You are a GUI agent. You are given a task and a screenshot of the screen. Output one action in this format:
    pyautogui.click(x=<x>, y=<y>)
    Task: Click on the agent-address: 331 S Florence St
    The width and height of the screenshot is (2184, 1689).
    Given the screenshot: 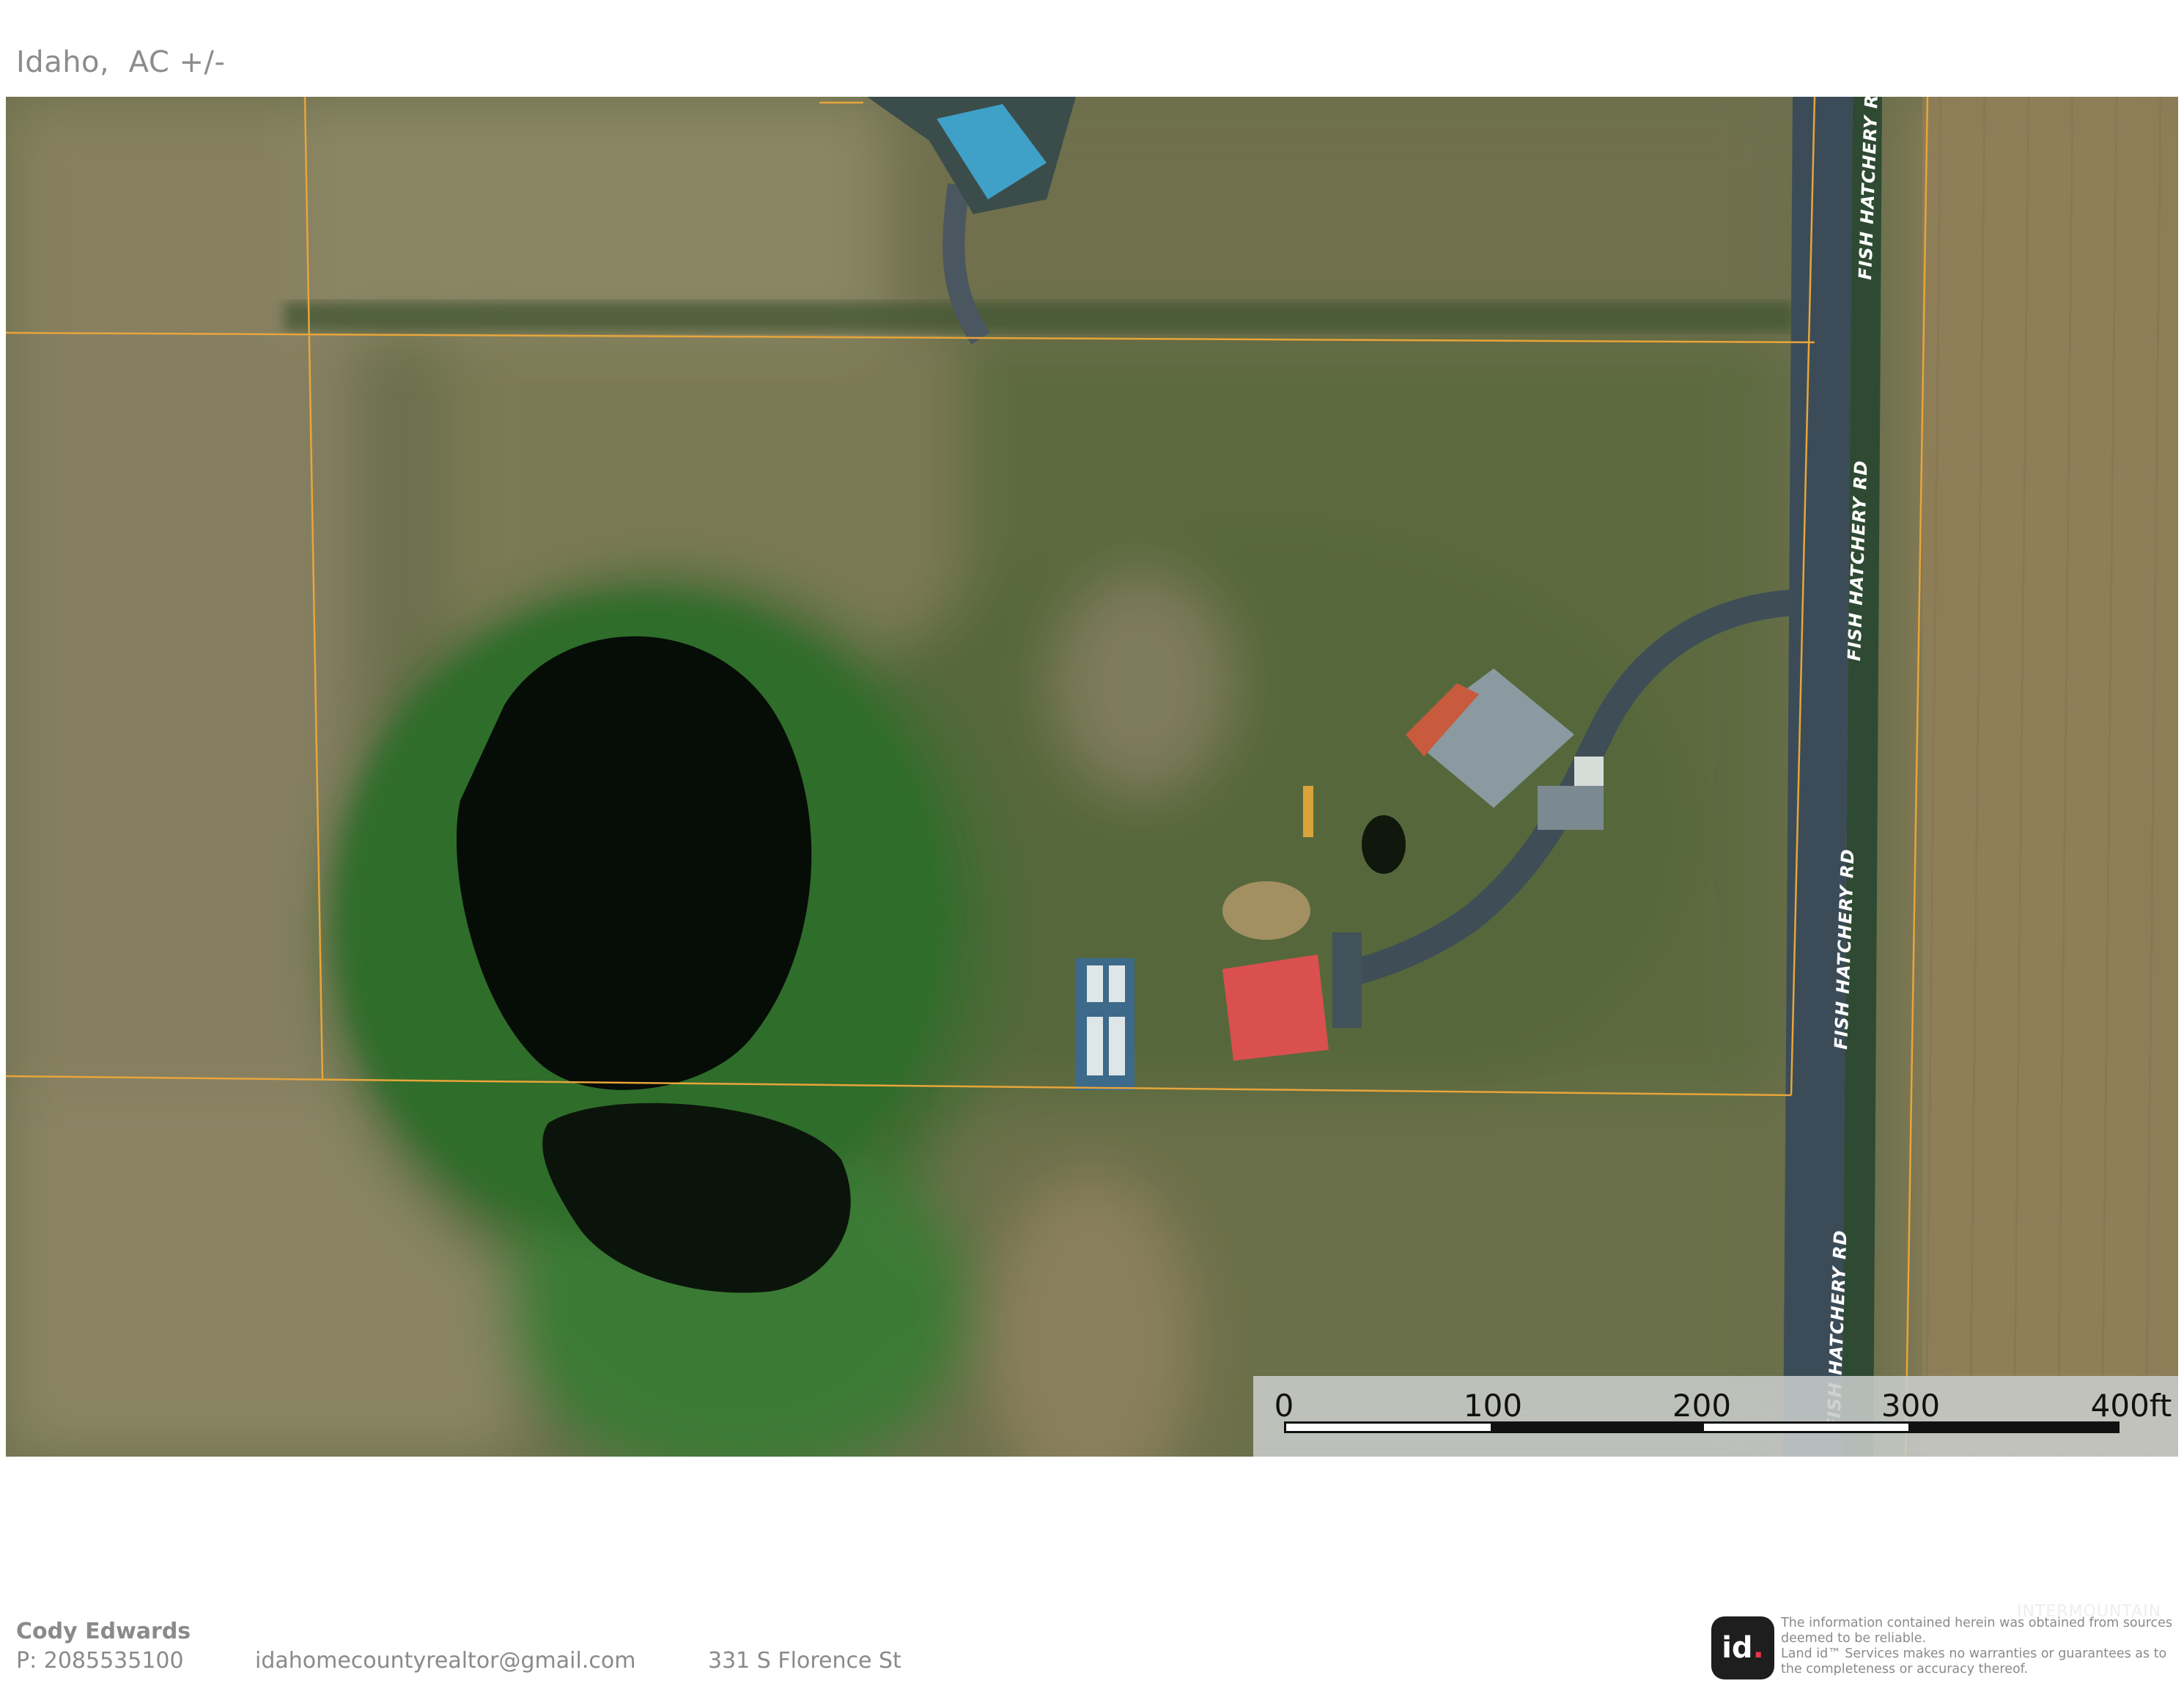 What is the action you would take?
    pyautogui.click(x=805, y=1661)
    